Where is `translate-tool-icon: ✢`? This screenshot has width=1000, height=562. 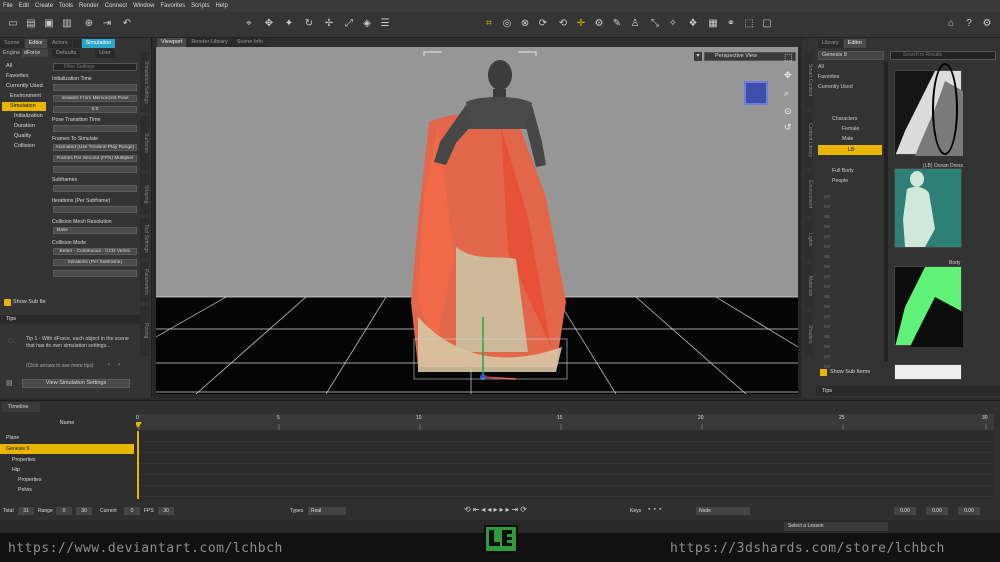 translate-tool-icon: ✢ is located at coordinates (329, 24).